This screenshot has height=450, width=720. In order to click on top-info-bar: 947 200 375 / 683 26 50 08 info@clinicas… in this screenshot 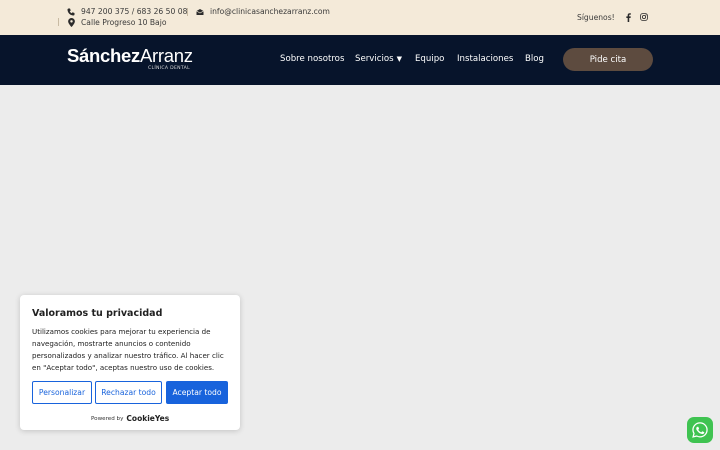, I will do `click(360, 17)`.